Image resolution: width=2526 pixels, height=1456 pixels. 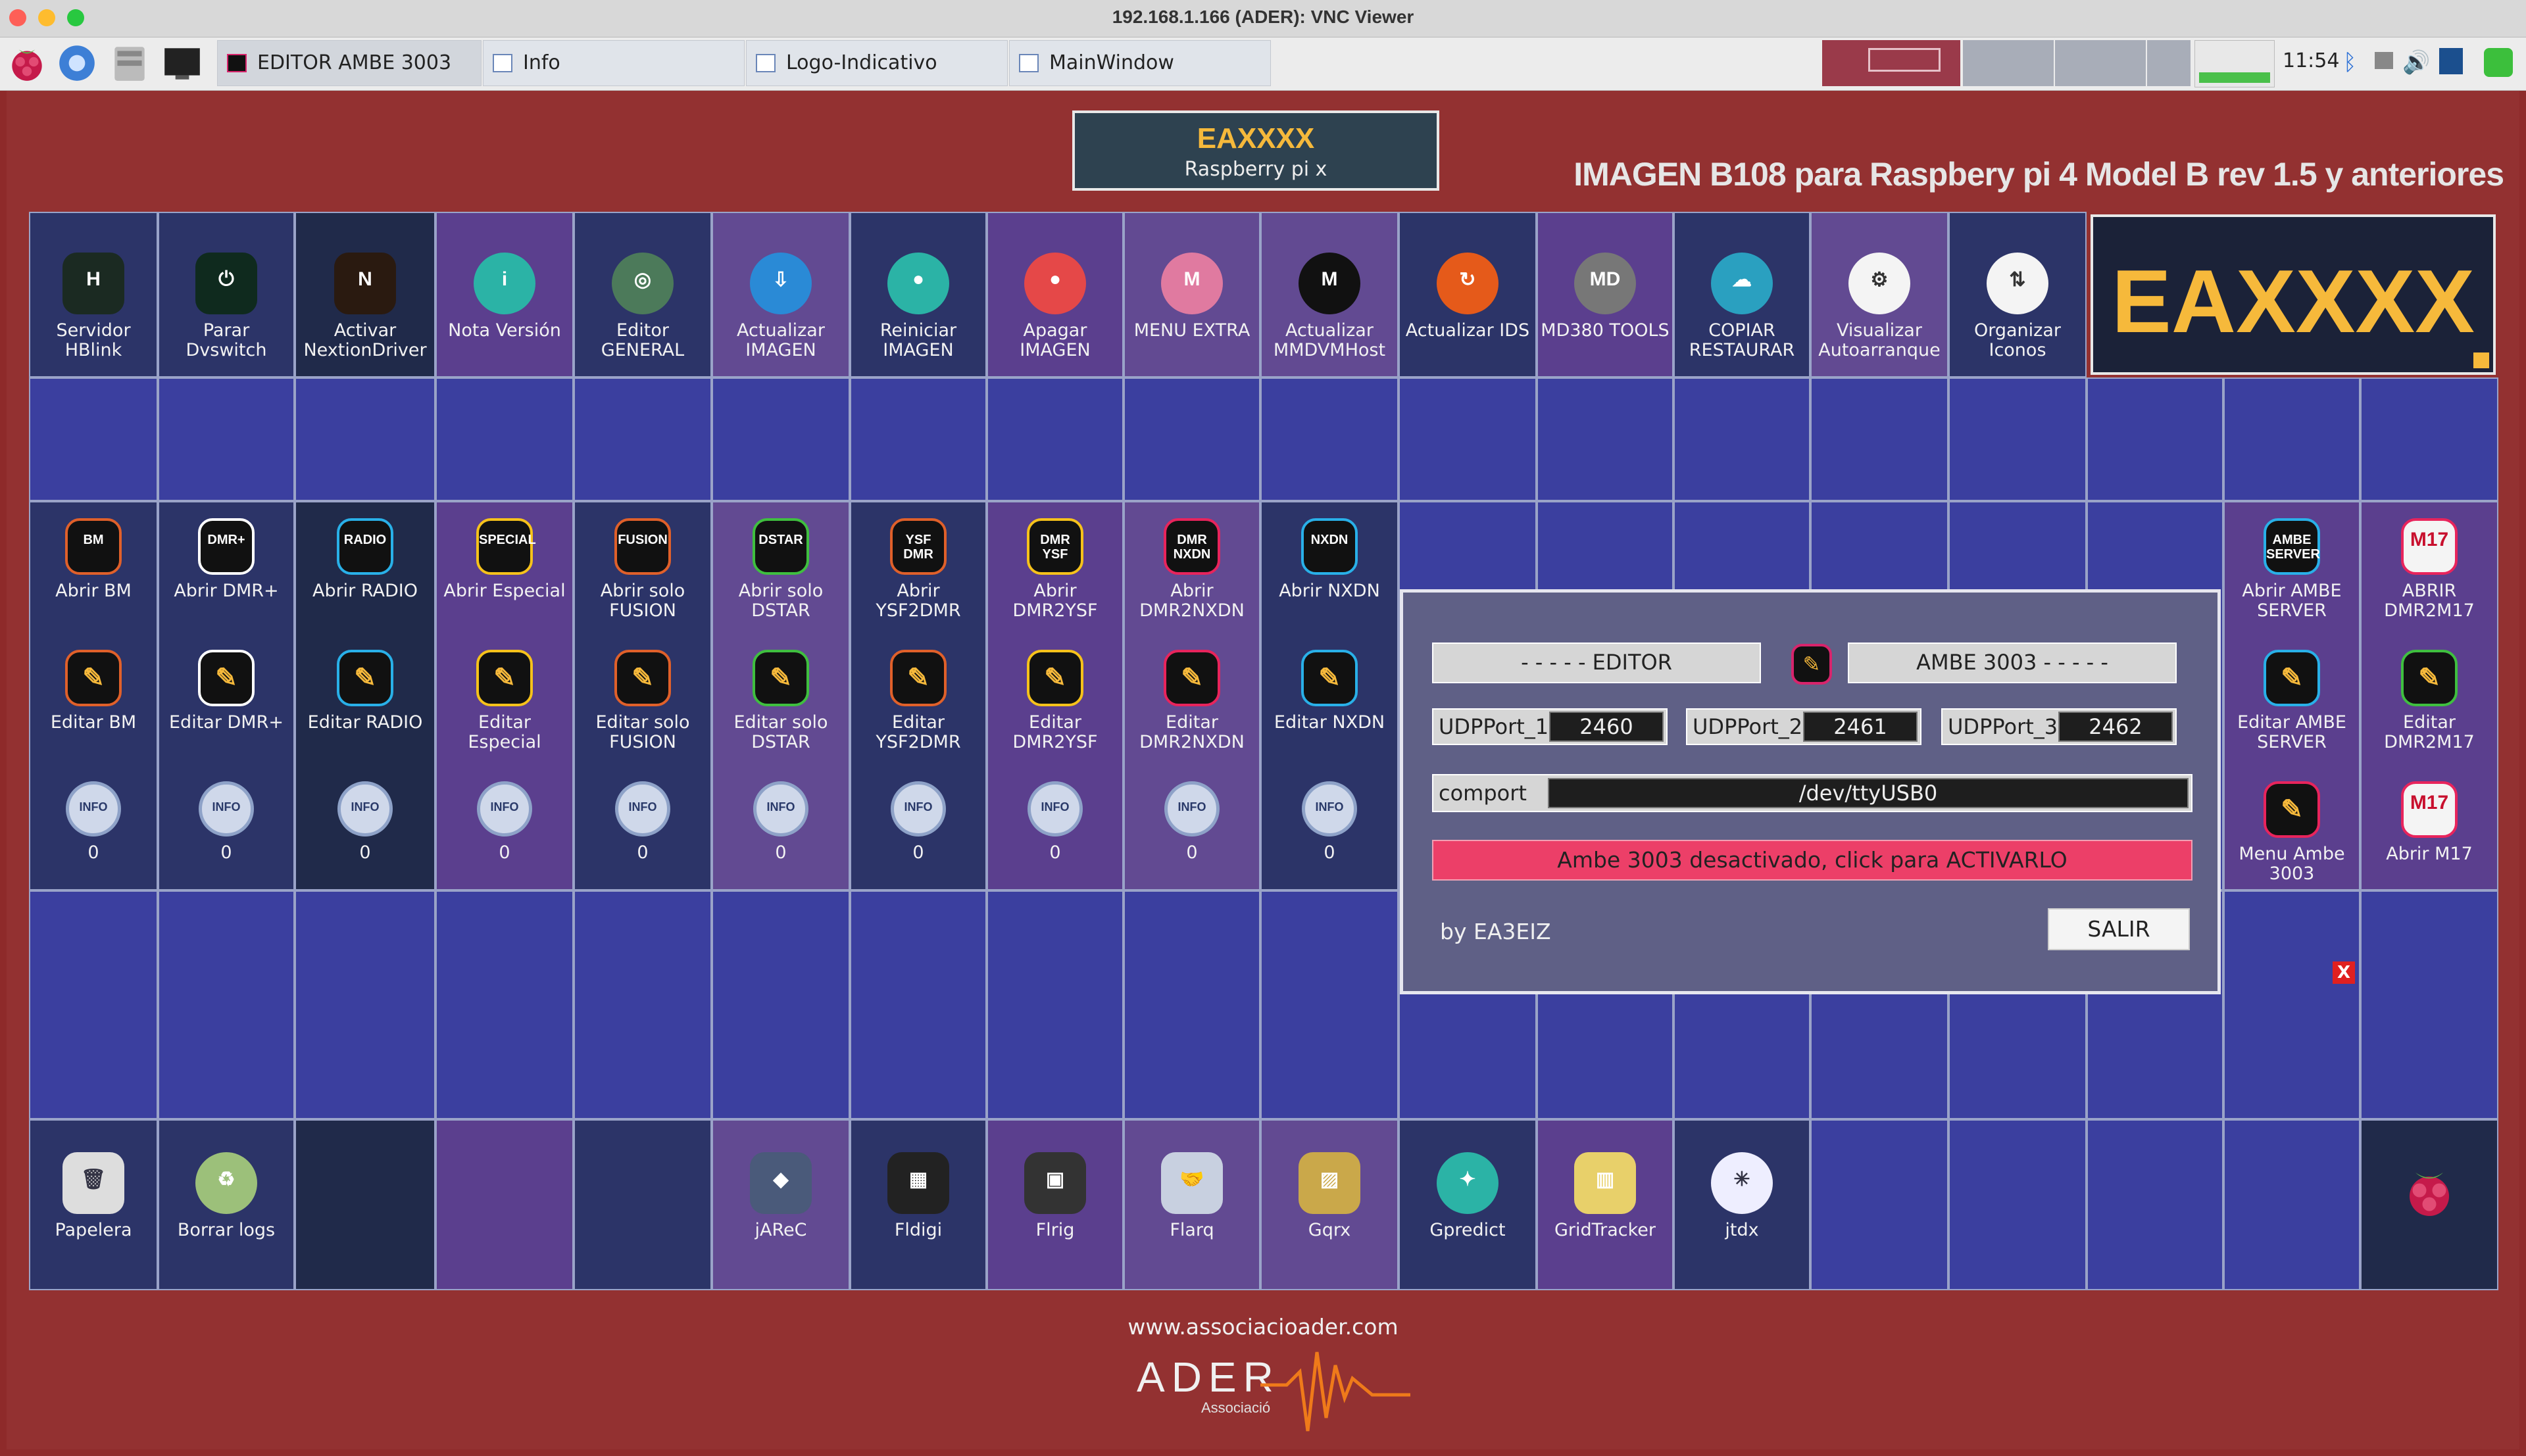 What do you see at coordinates (504, 701) in the screenshot?
I see `edit-mode-button: ✎ Editar Especial` at bounding box center [504, 701].